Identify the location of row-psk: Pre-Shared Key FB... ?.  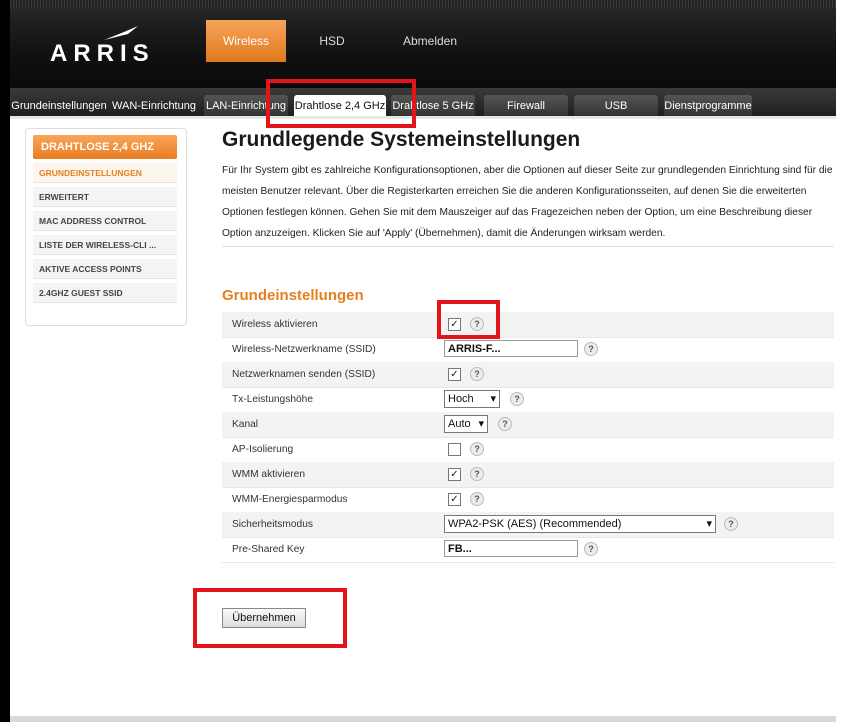
(528, 550).